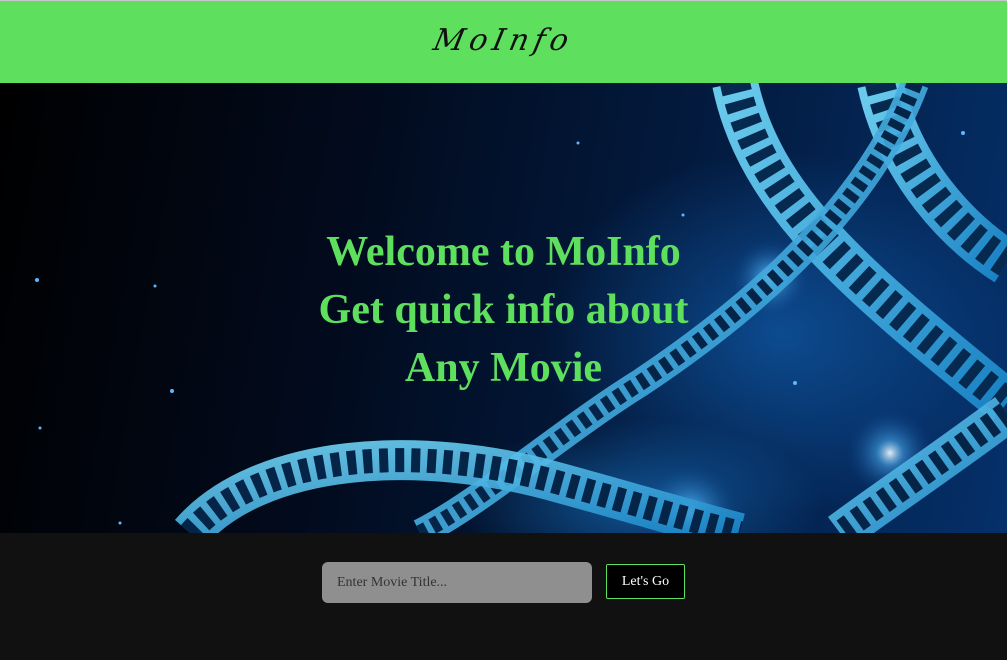 This screenshot has height=660, width=1007. I want to click on site-header: MoInfo, so click(503, 41).